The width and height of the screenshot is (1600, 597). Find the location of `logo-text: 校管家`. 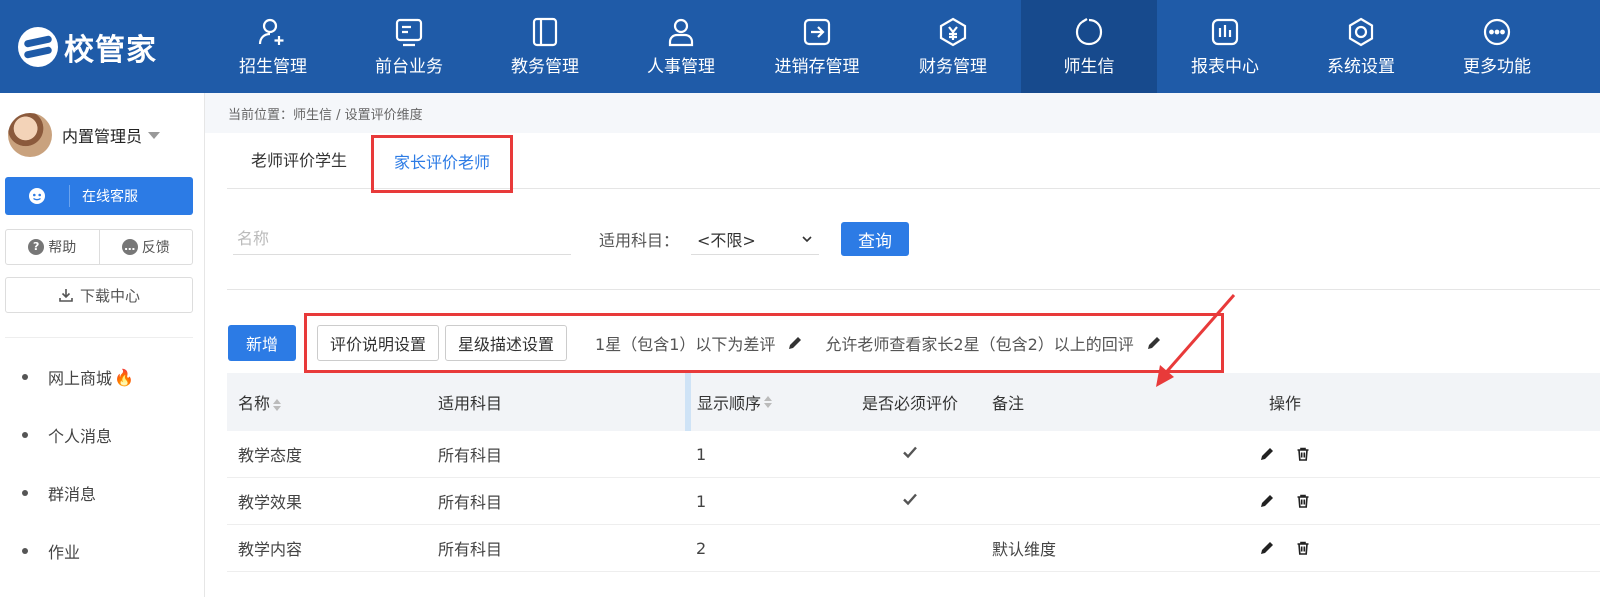

logo-text: 校管家 is located at coordinates (110, 50).